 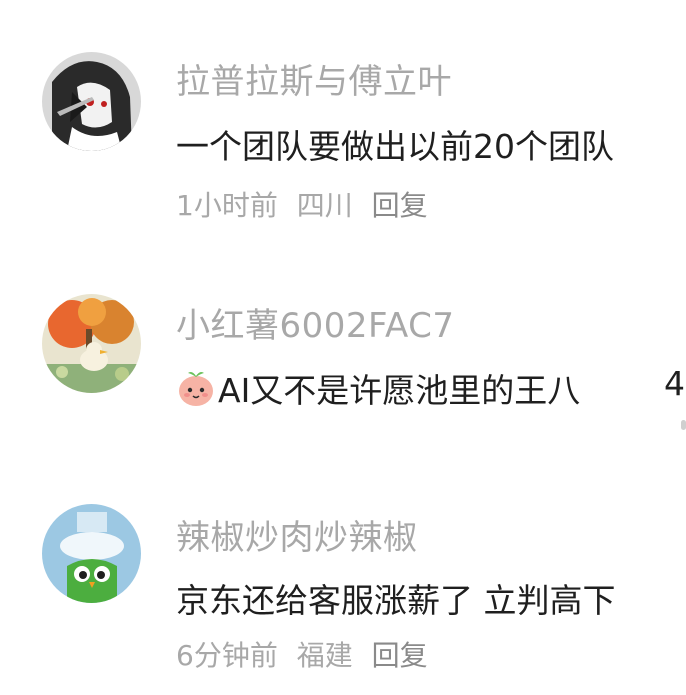 I want to click on anime-character-avatar-icon, so click(x=91, y=101).